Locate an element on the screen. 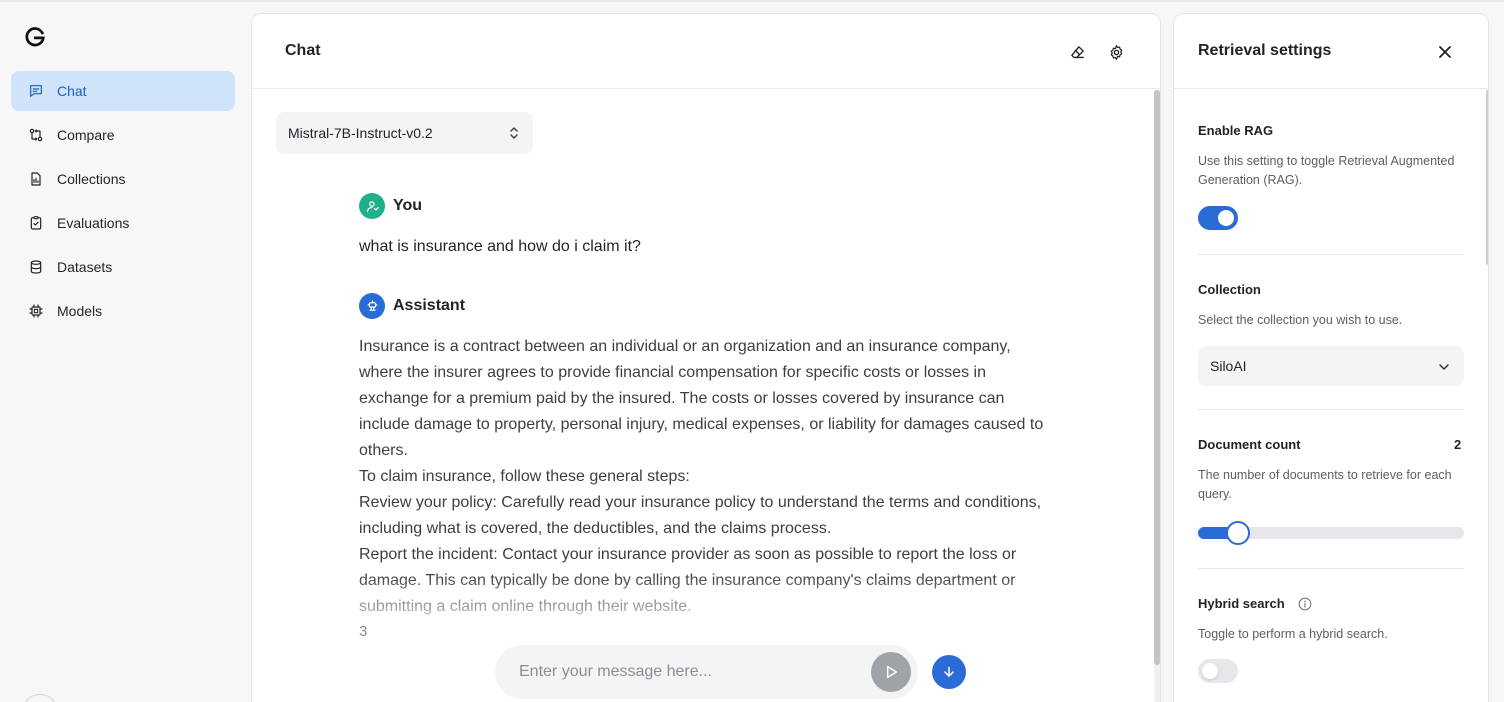 This screenshot has height=702, width=1504. enable-rag-toggle is located at coordinates (1218, 218).